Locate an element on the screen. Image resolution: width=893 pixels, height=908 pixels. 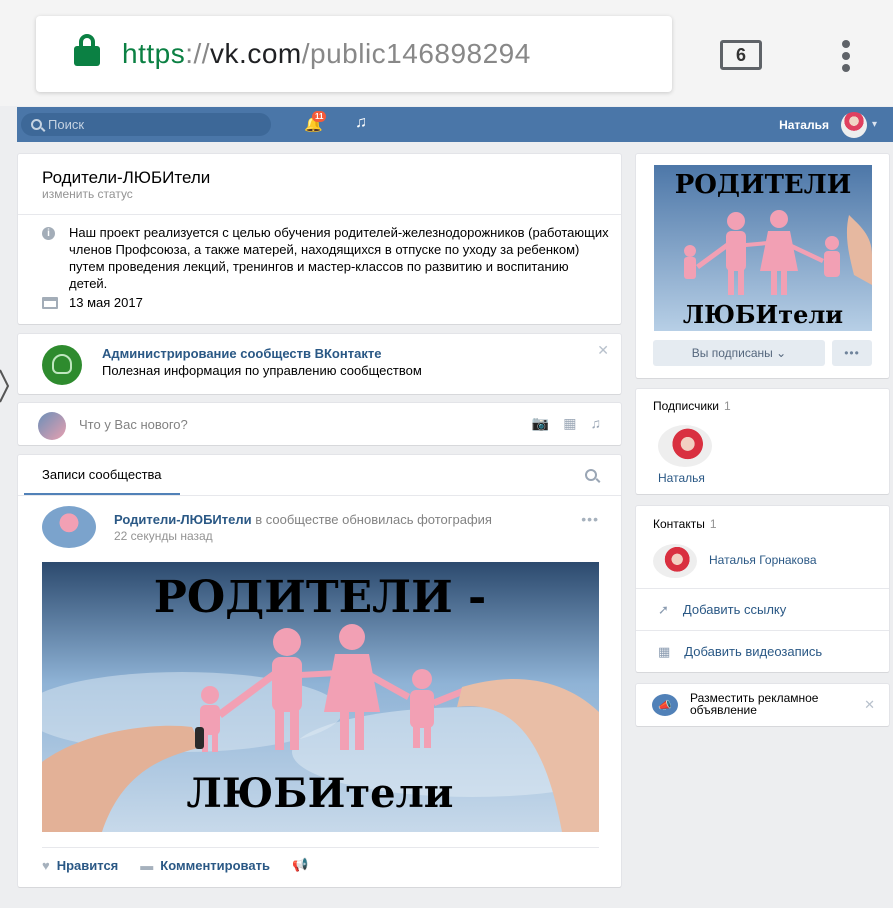
add-video-label: Добавить видеозапись is located at coordinates (753, 651).